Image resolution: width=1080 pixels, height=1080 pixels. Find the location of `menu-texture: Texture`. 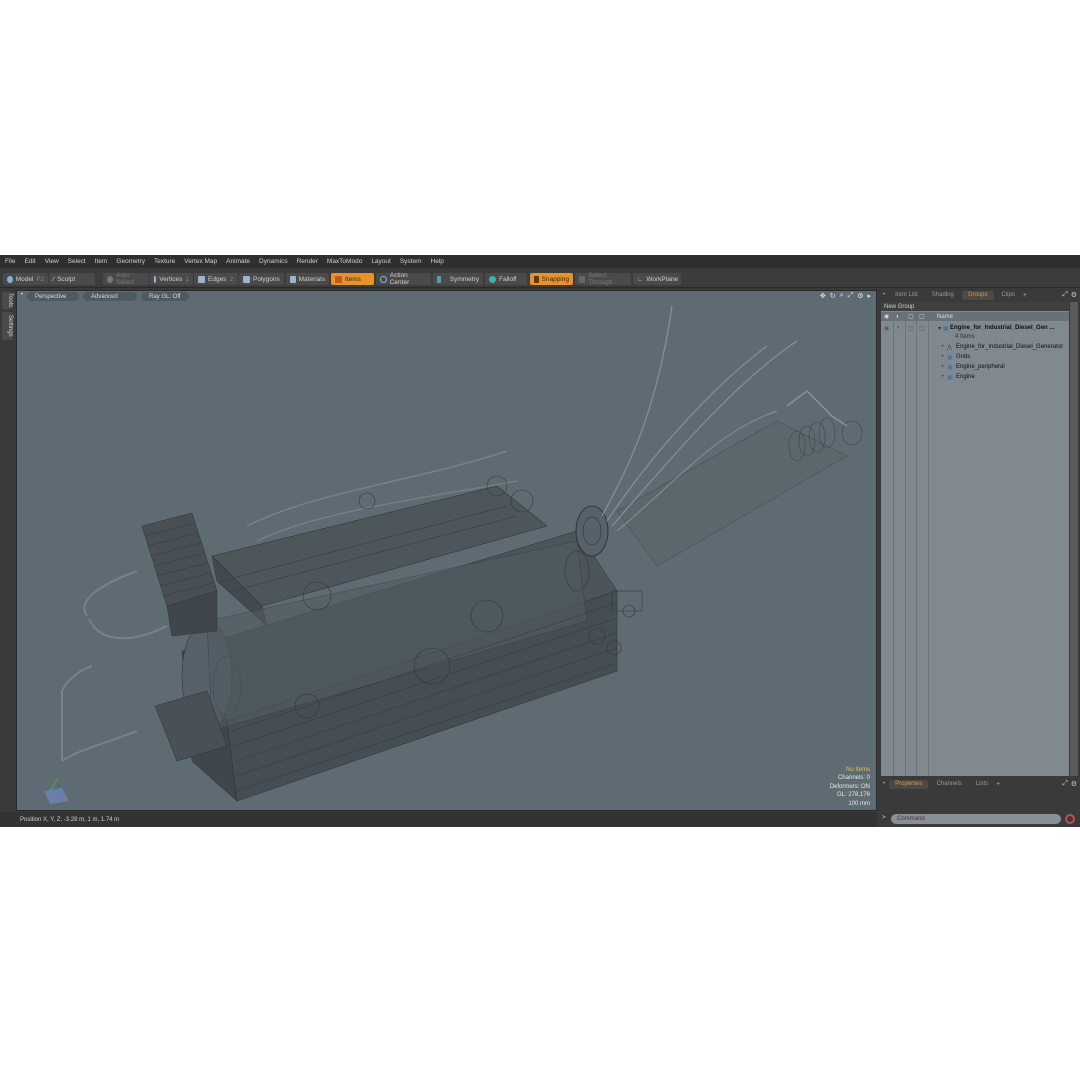

menu-texture: Texture is located at coordinates (164, 261).